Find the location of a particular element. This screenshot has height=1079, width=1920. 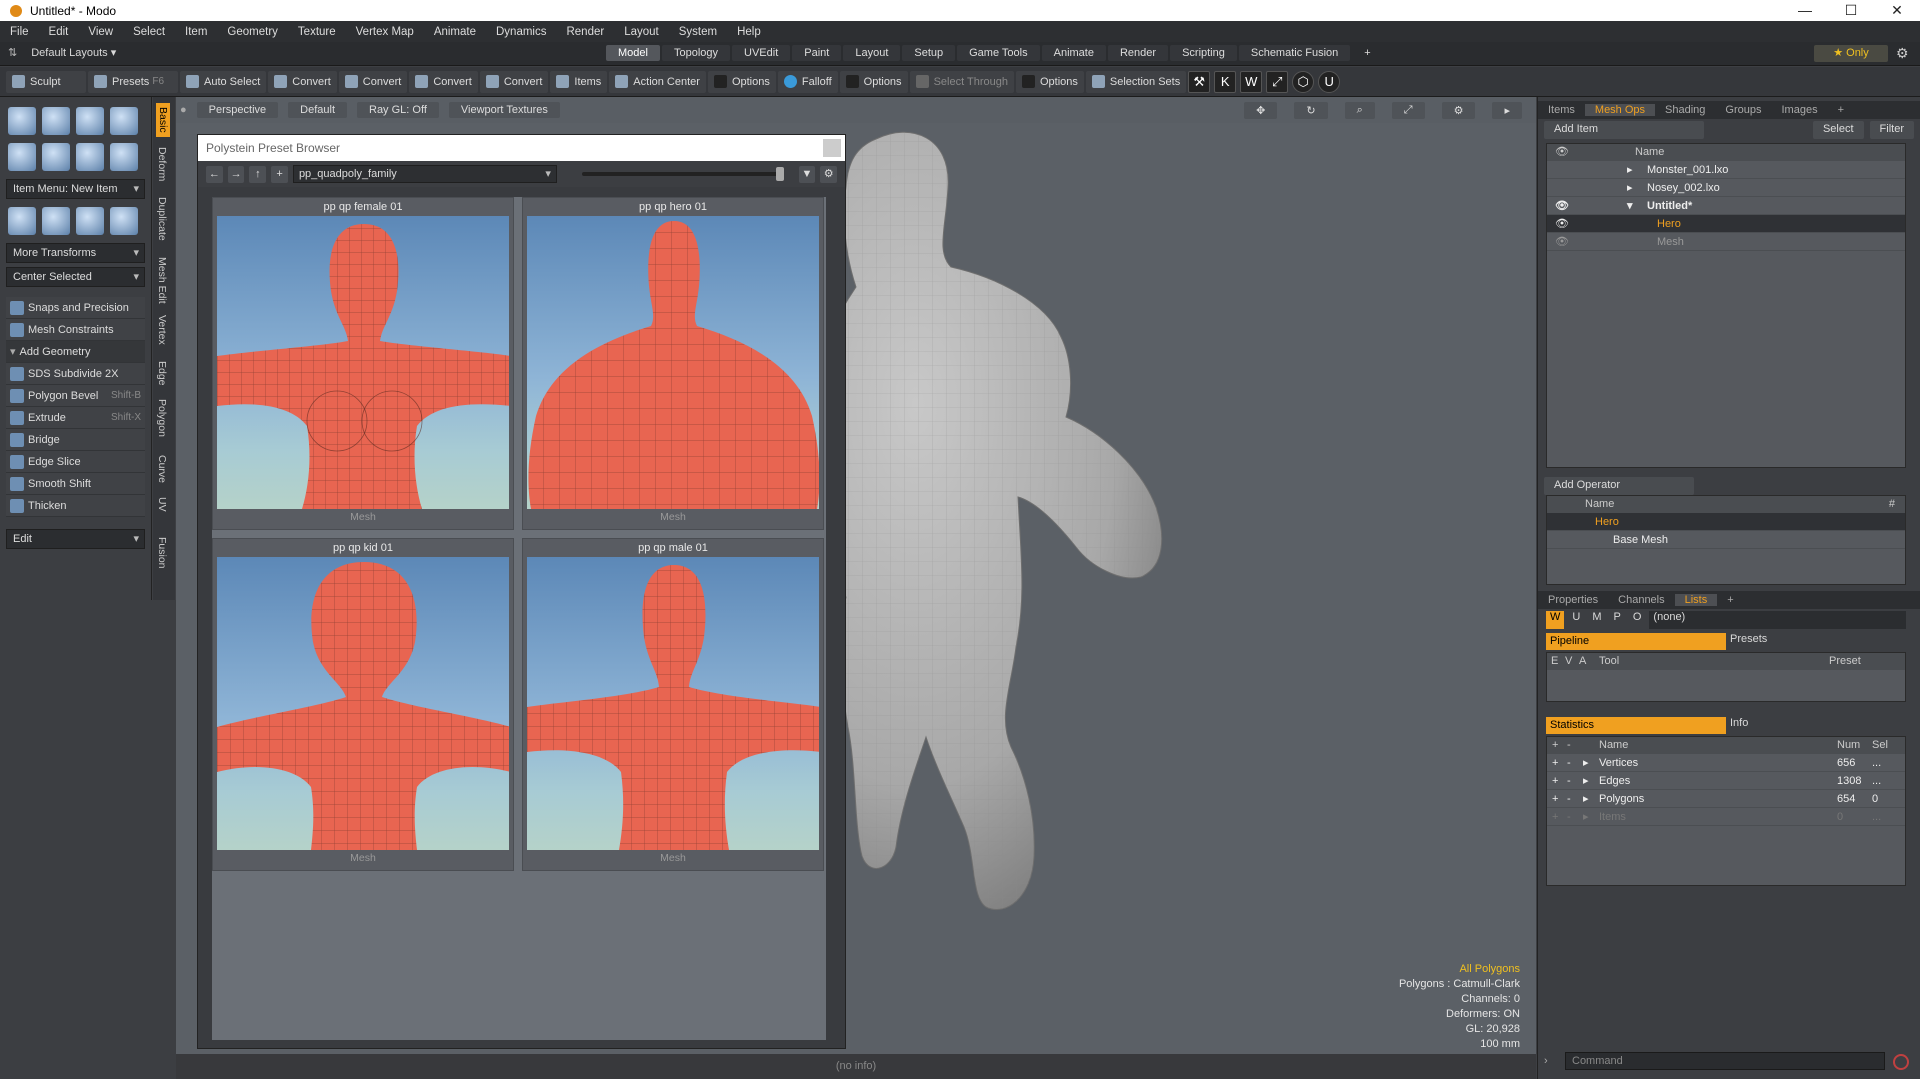

thumbnail-size-slider is located at coordinates (682, 174).